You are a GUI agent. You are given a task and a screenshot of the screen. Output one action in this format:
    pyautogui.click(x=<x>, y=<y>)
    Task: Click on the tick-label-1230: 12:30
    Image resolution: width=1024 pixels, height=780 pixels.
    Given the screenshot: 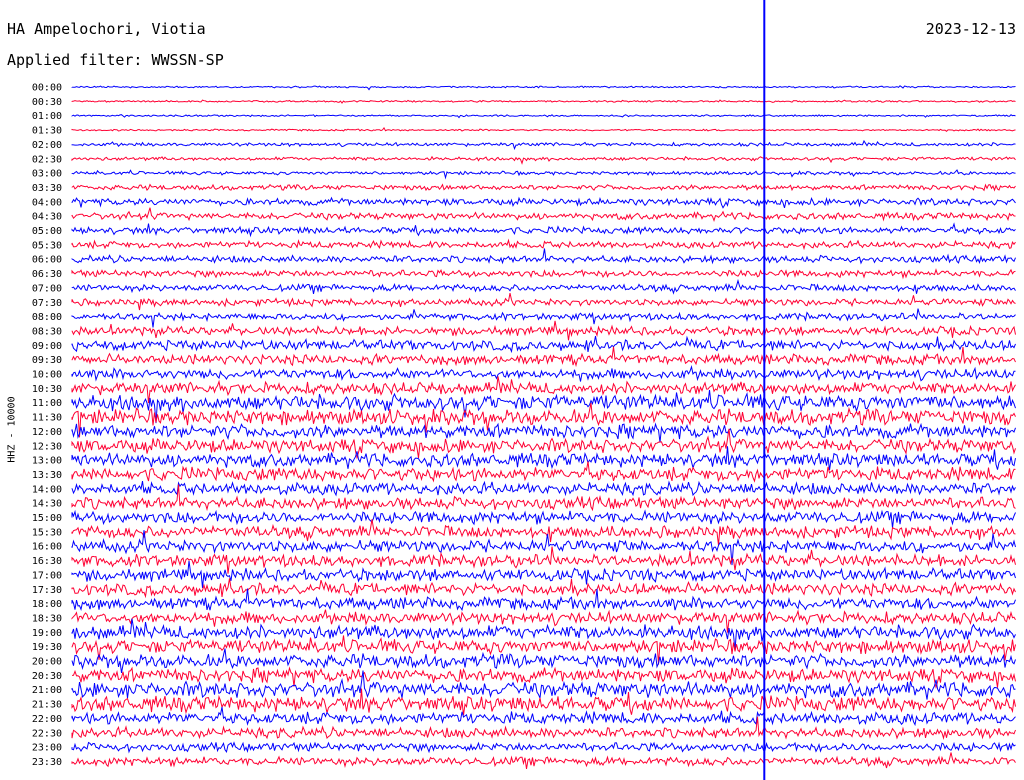 What is the action you would take?
    pyautogui.click(x=47, y=446)
    